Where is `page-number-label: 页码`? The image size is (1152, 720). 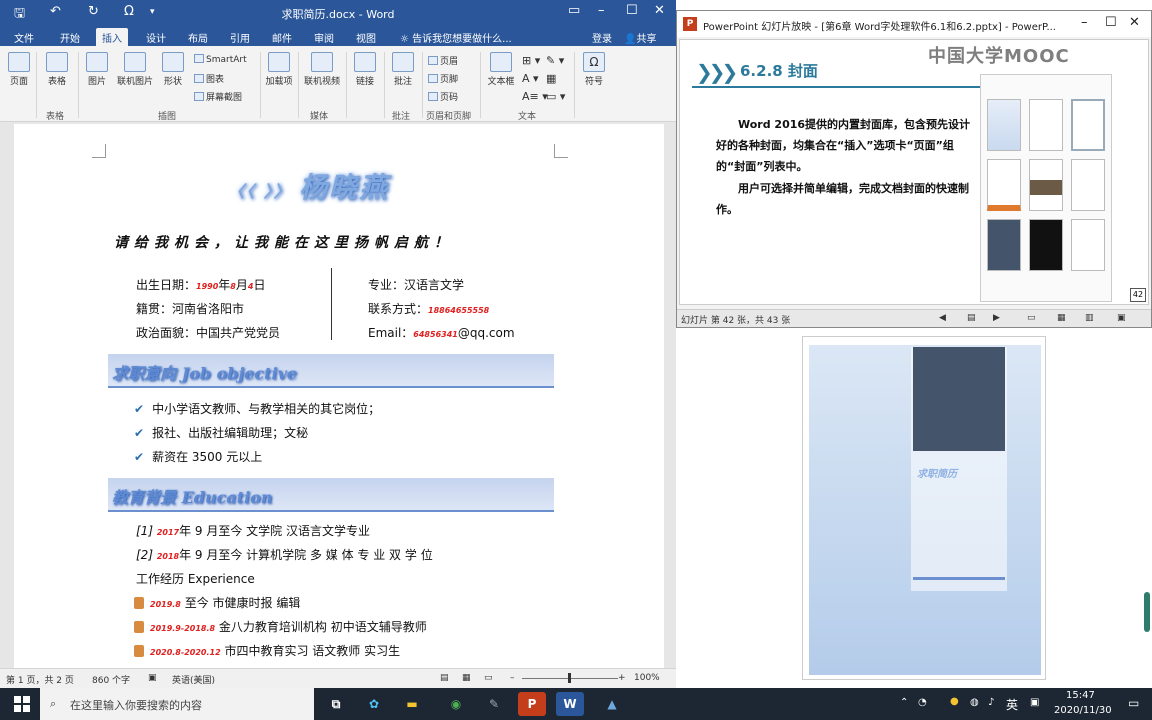
page-number-label: 页码 is located at coordinates (449, 98).